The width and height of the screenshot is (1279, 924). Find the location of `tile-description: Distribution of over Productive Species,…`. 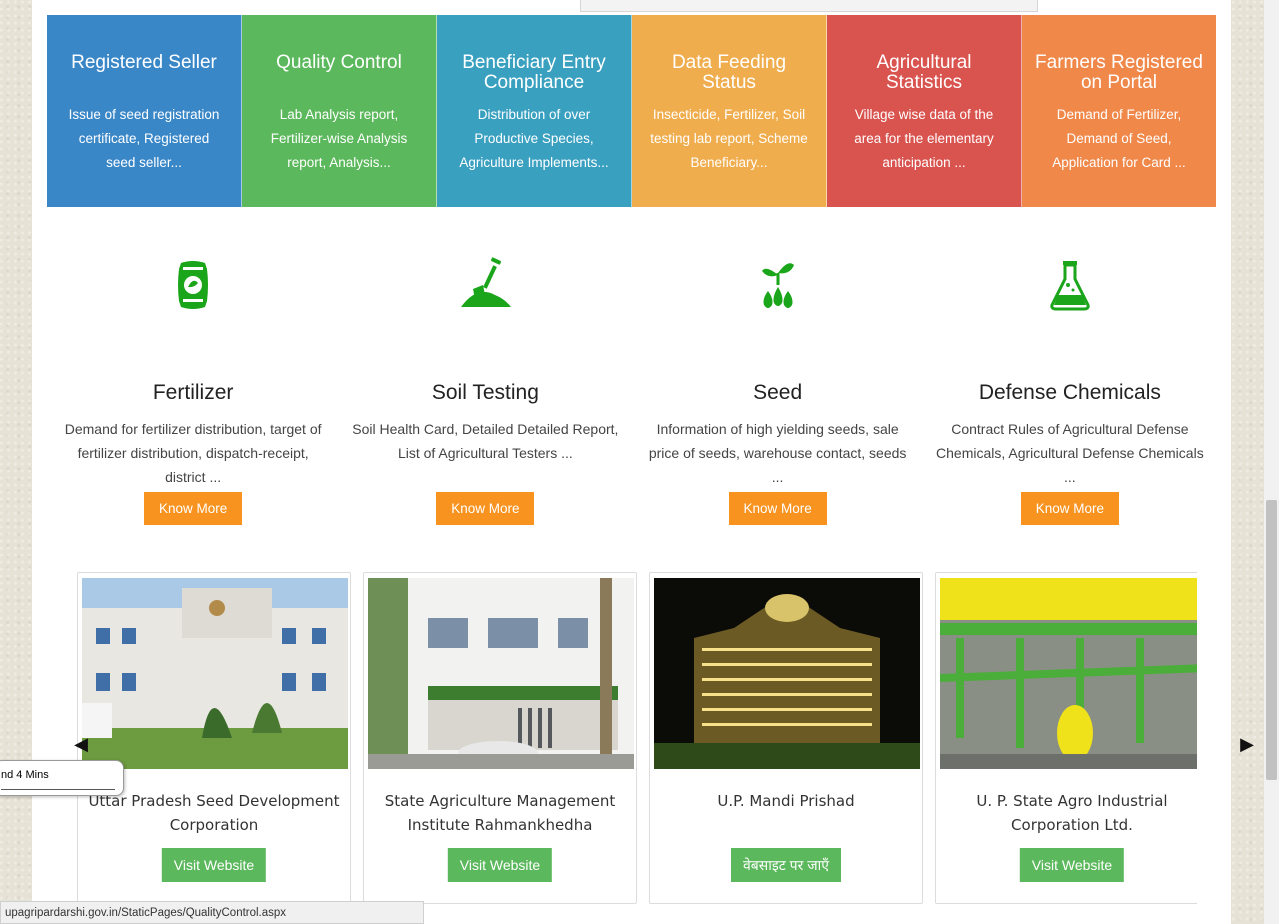

tile-description: Distribution of over Productive Species,… is located at coordinates (534, 138).